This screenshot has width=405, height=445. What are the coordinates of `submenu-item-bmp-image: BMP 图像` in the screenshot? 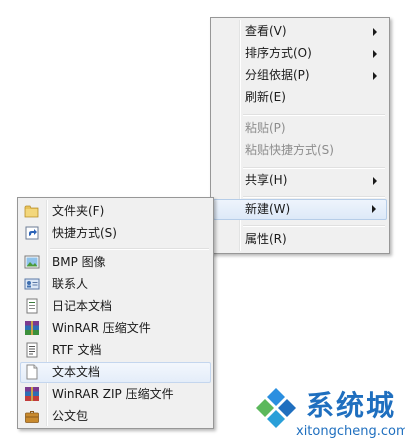 It's located at (115, 262).